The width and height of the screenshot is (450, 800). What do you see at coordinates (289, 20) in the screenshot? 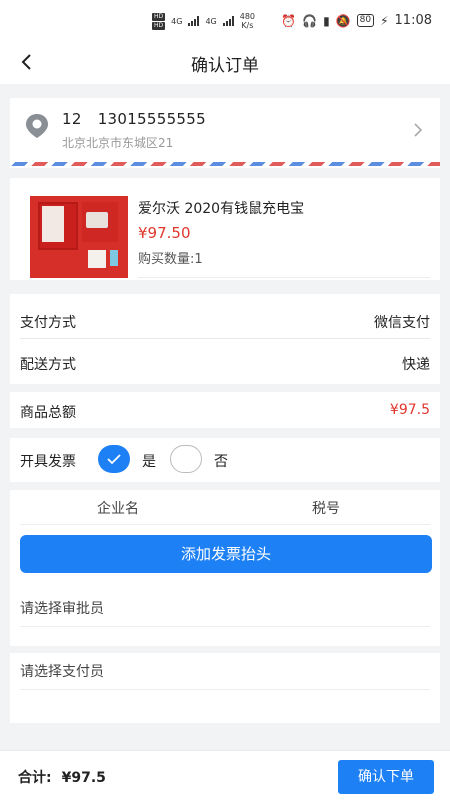
I see `alarm-icon: ⏰` at bounding box center [289, 20].